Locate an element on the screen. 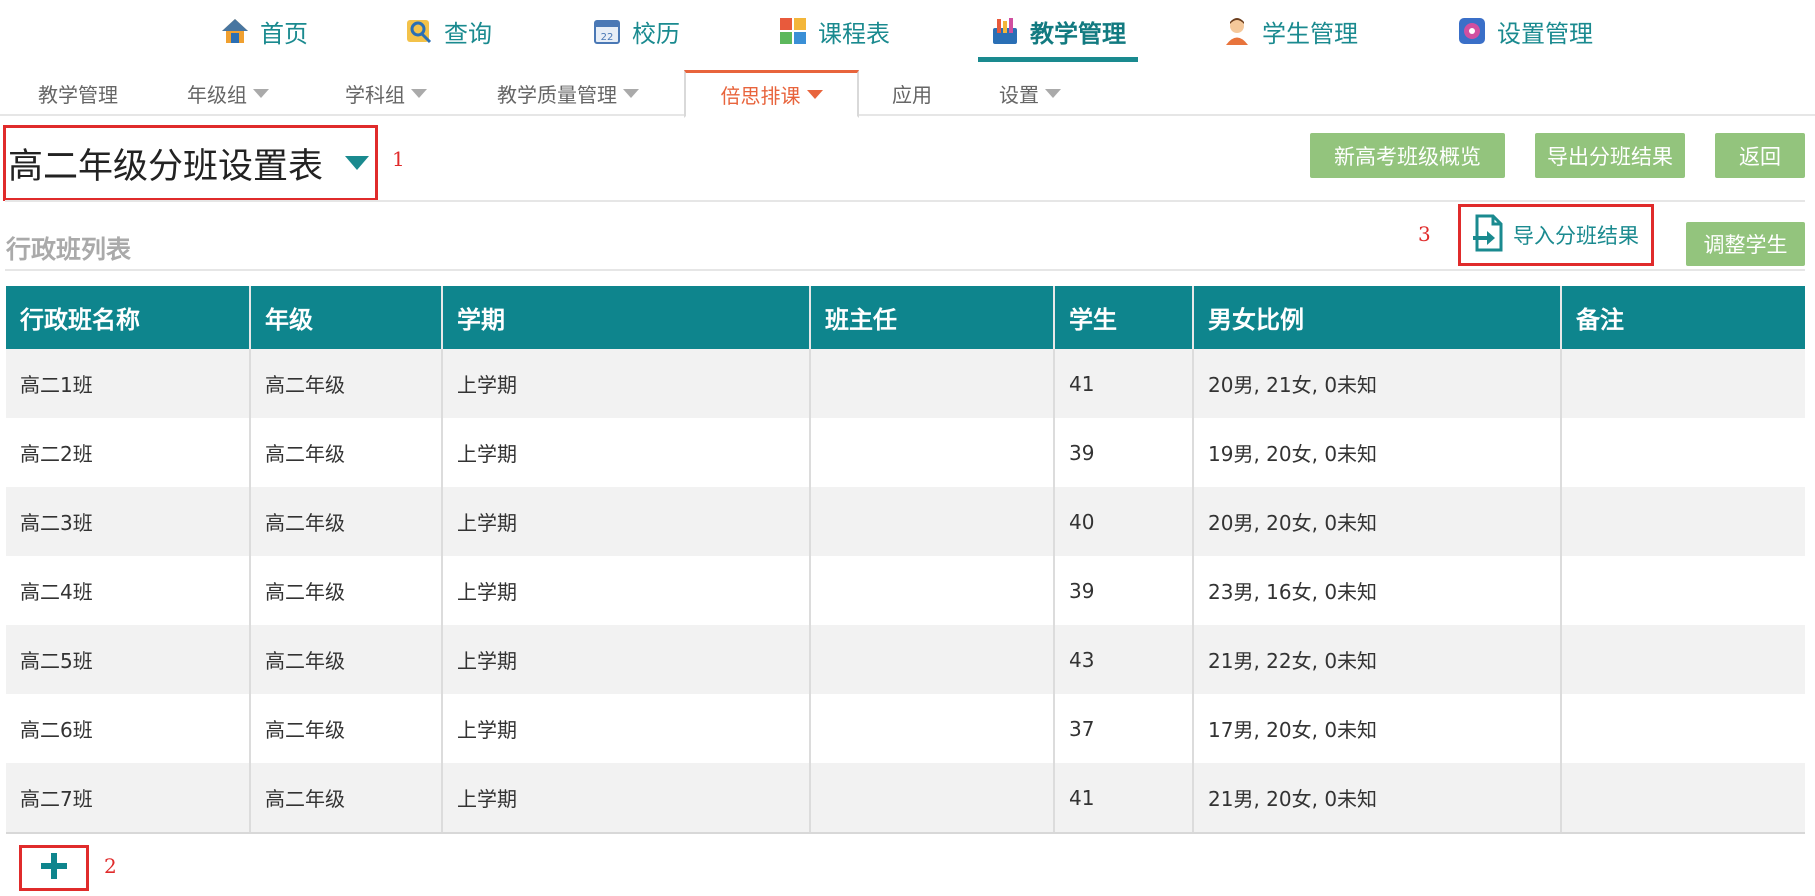 This screenshot has width=1815, height=896. table-cell: 高二6班 is located at coordinates (128, 728).